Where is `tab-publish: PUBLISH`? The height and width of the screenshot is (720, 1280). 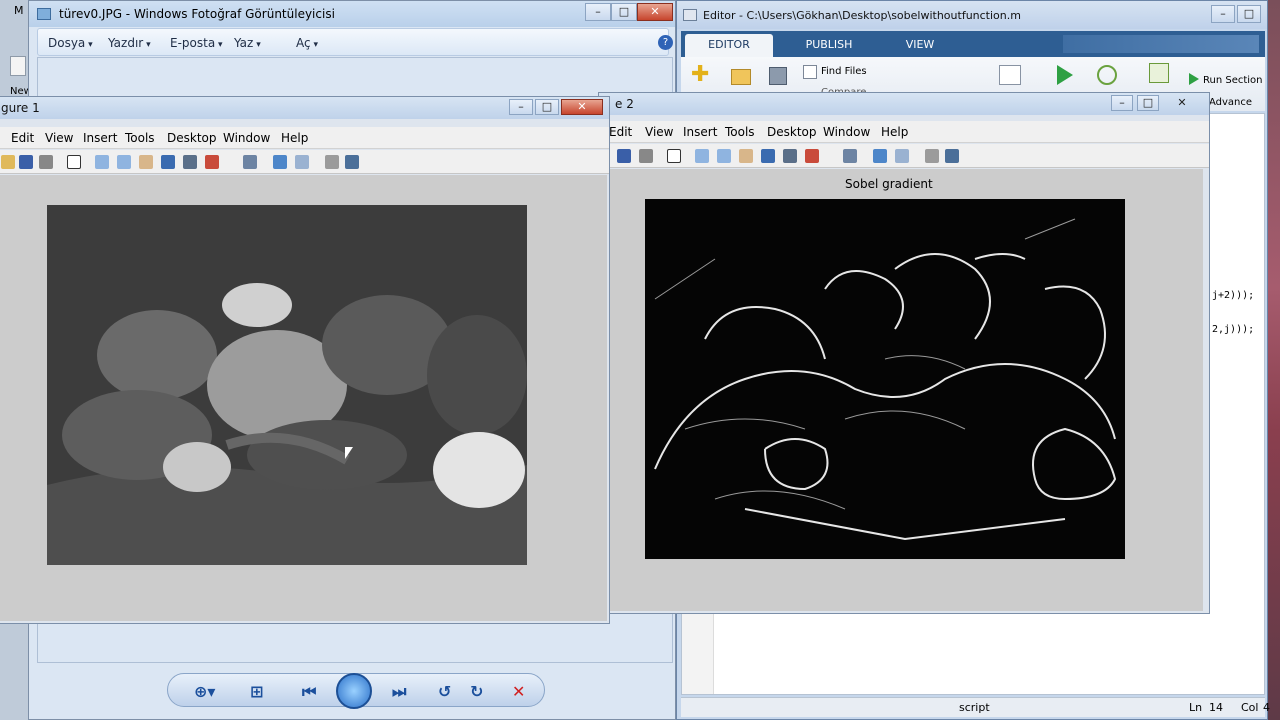
tab-publish: PUBLISH is located at coordinates (829, 45).